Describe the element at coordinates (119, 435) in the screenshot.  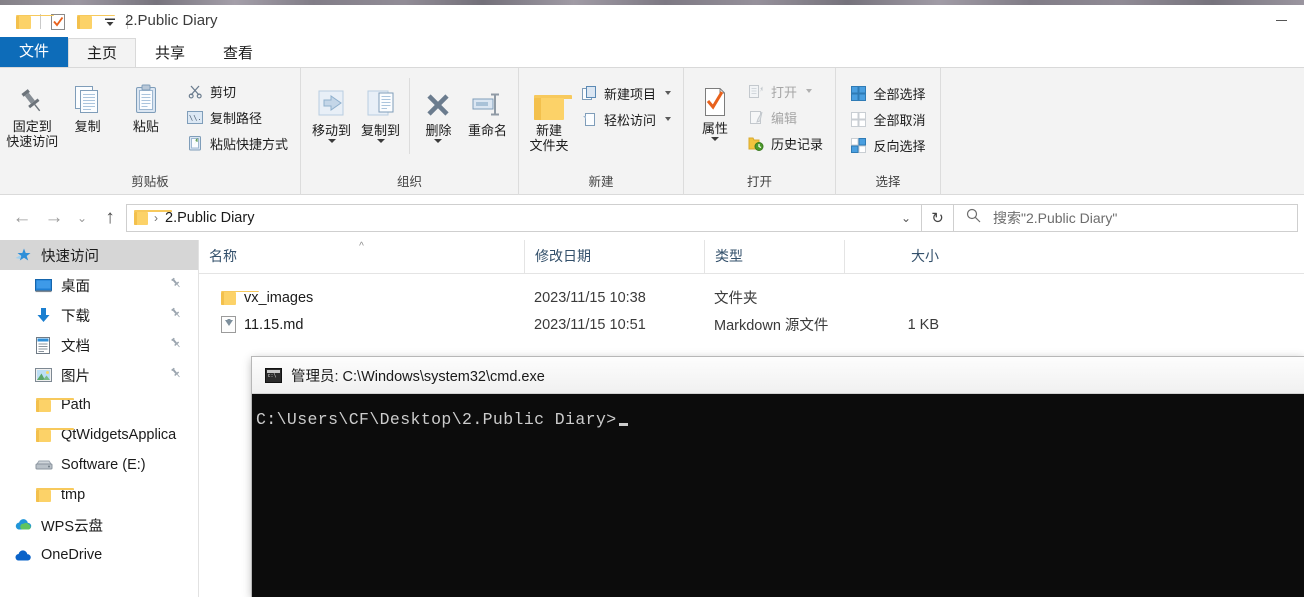
I see `sidebar-item-label: QtWidgetsApplica` at that location.